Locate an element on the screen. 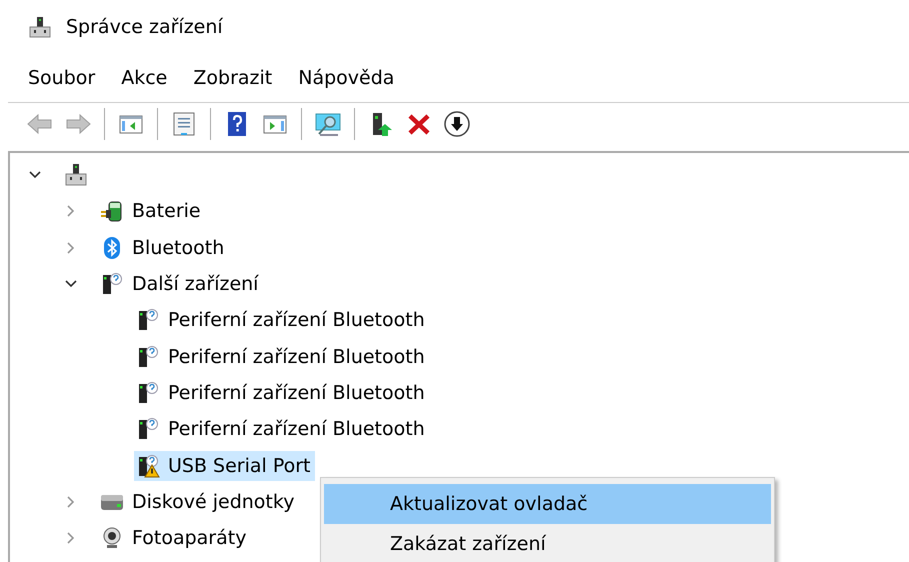 Image resolution: width=909 pixels, height=562 pixels. tree-item: Další zařízení is located at coordinates (180, 284).